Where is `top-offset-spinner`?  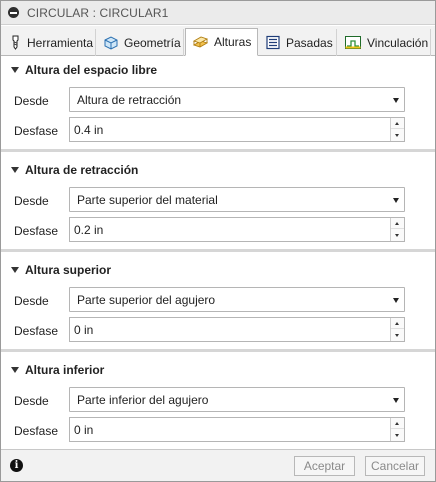
top-offset-spinner is located at coordinates (237, 329).